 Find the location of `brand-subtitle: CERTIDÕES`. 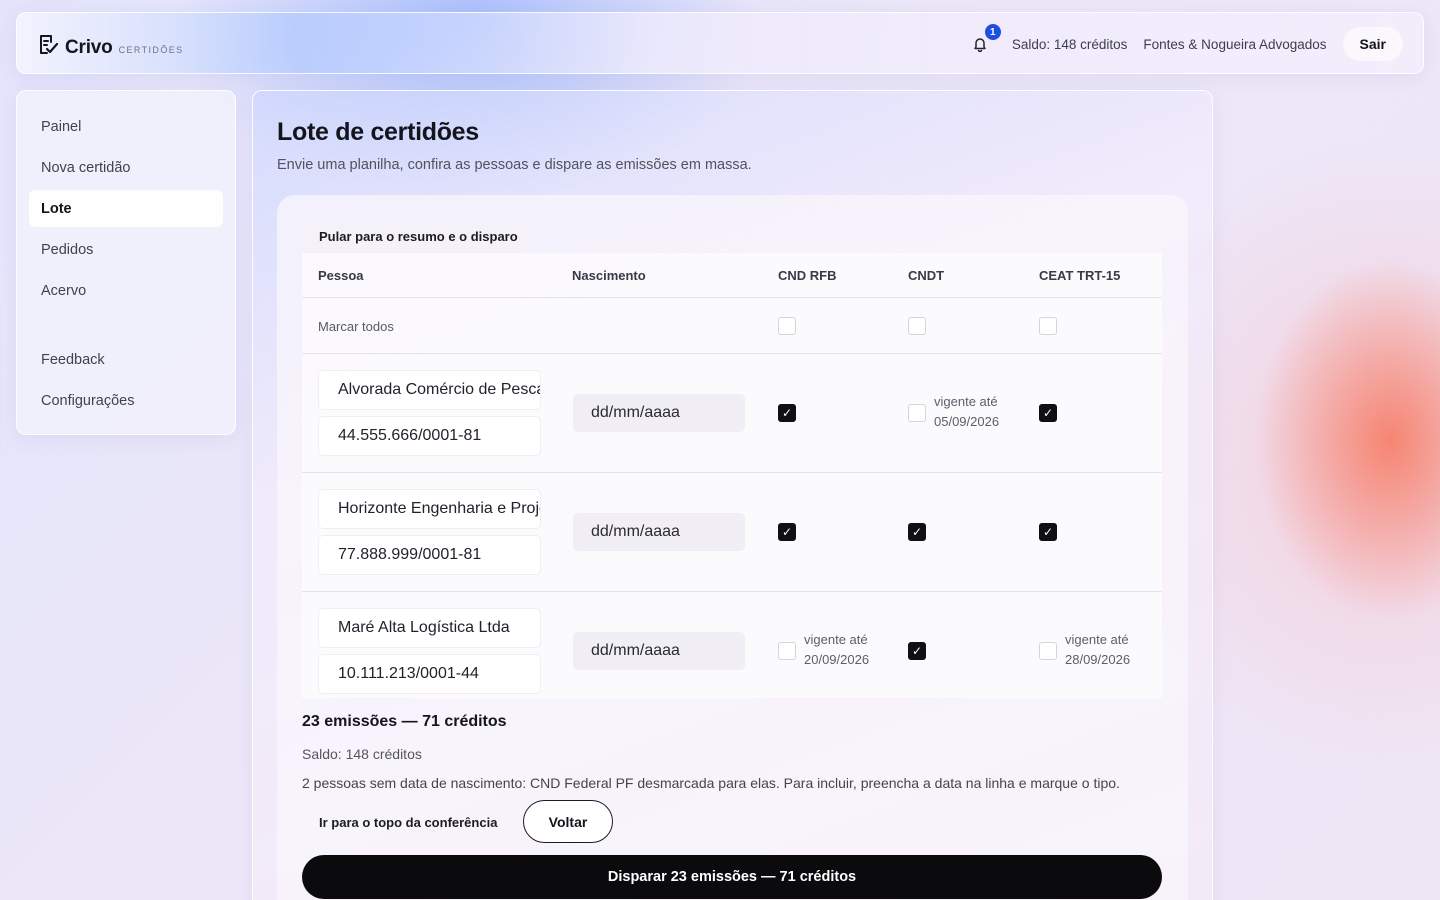

brand-subtitle: CERTIDÕES is located at coordinates (151, 50).